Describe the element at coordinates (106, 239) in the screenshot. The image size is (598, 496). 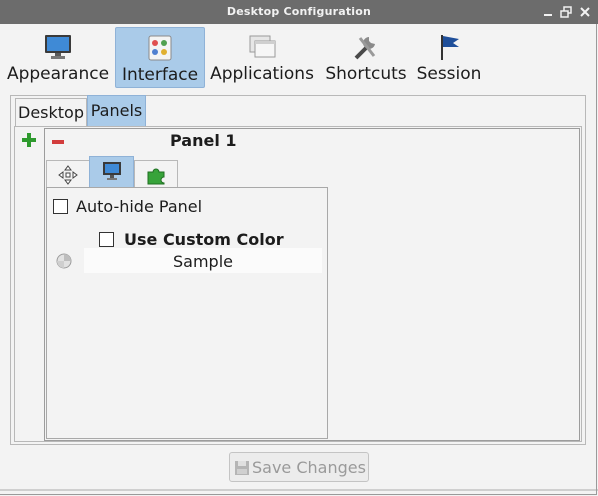
I see `custom-color-checkbox` at that location.